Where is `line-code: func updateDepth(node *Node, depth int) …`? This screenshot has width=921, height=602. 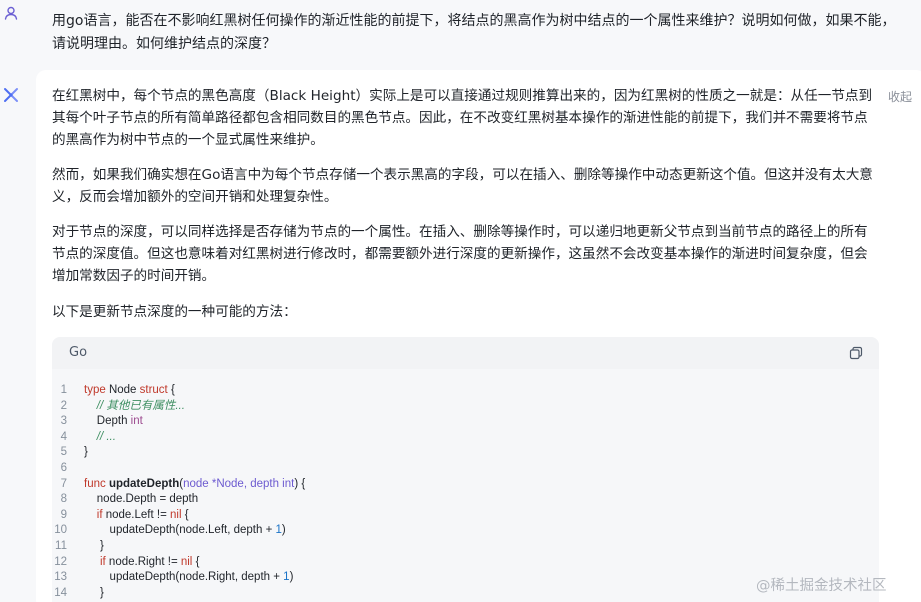
line-code: func updateDepth(node *Node, depth int) … is located at coordinates (194, 485).